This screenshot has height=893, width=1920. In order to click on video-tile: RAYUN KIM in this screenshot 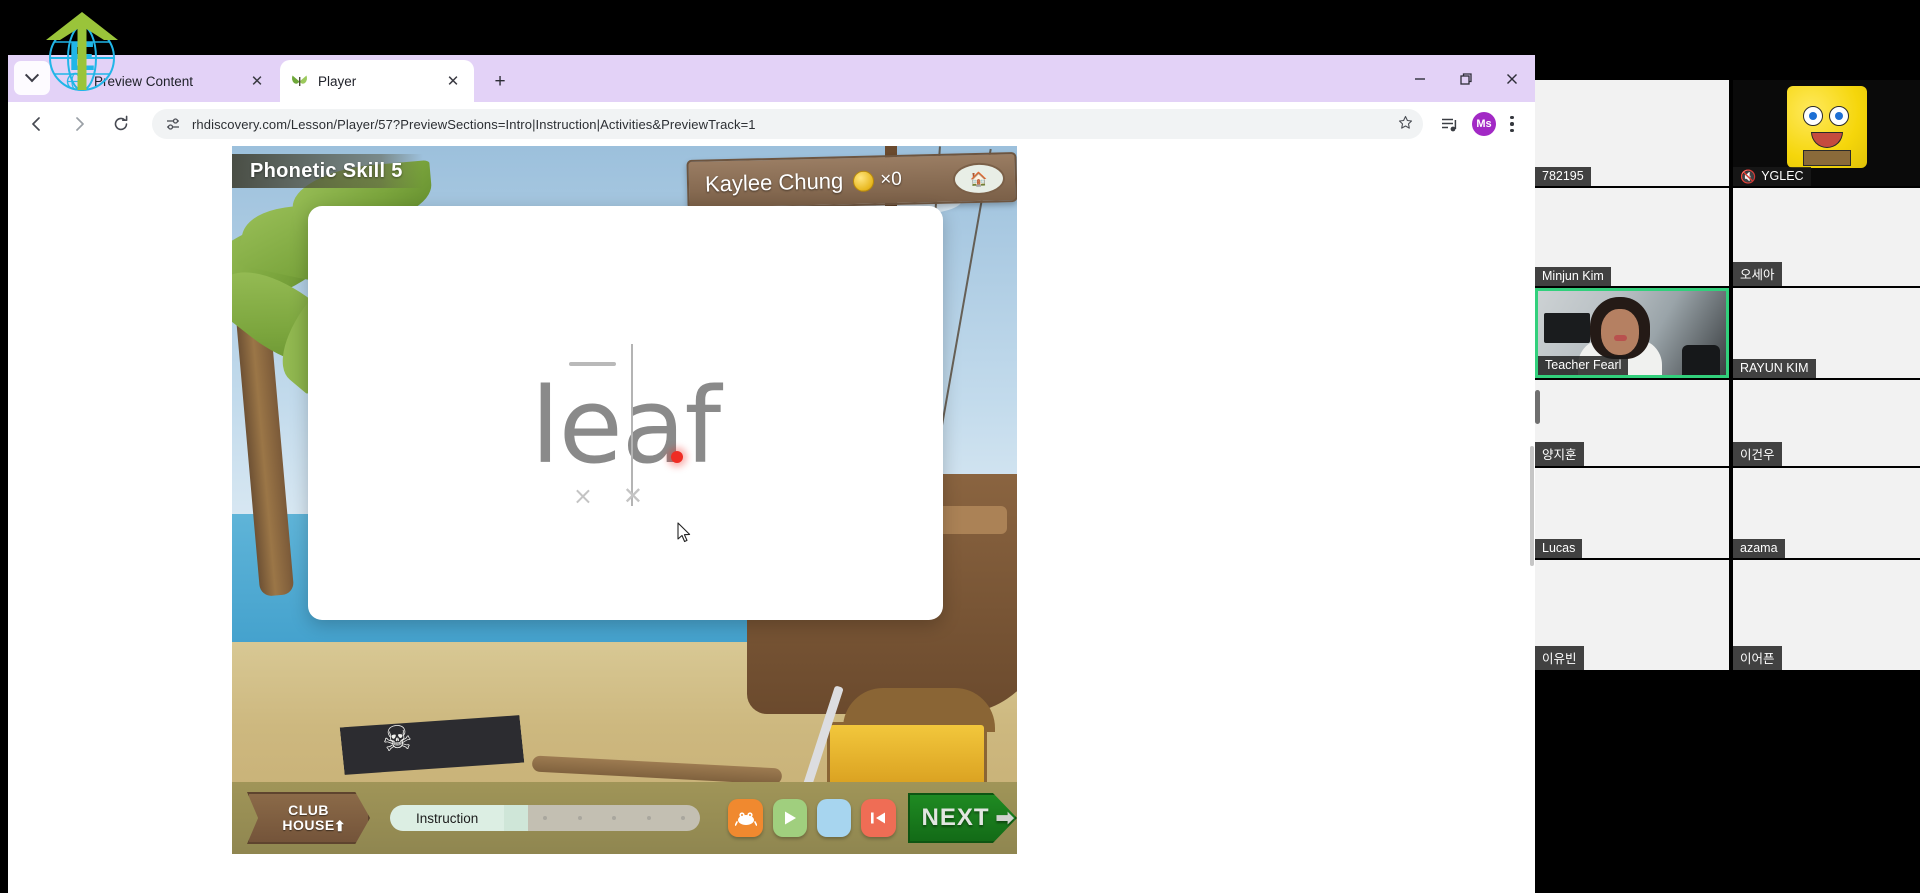, I will do `click(1826, 333)`.